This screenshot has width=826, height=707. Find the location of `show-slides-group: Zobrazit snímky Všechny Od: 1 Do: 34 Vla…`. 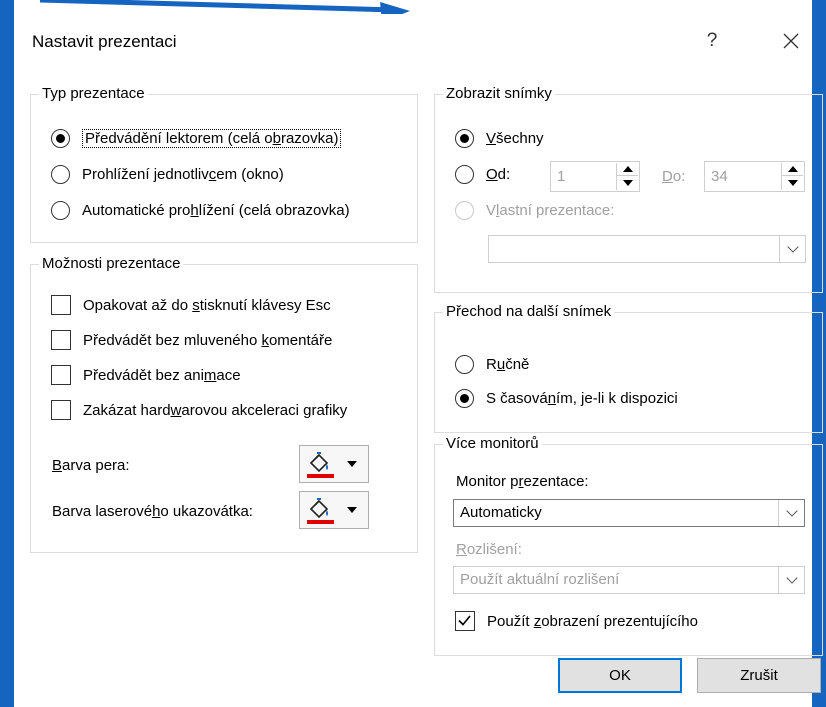

show-slides-group: Zobrazit snímky Všechny Od: 1 Do: 34 Vla… is located at coordinates (628, 189).